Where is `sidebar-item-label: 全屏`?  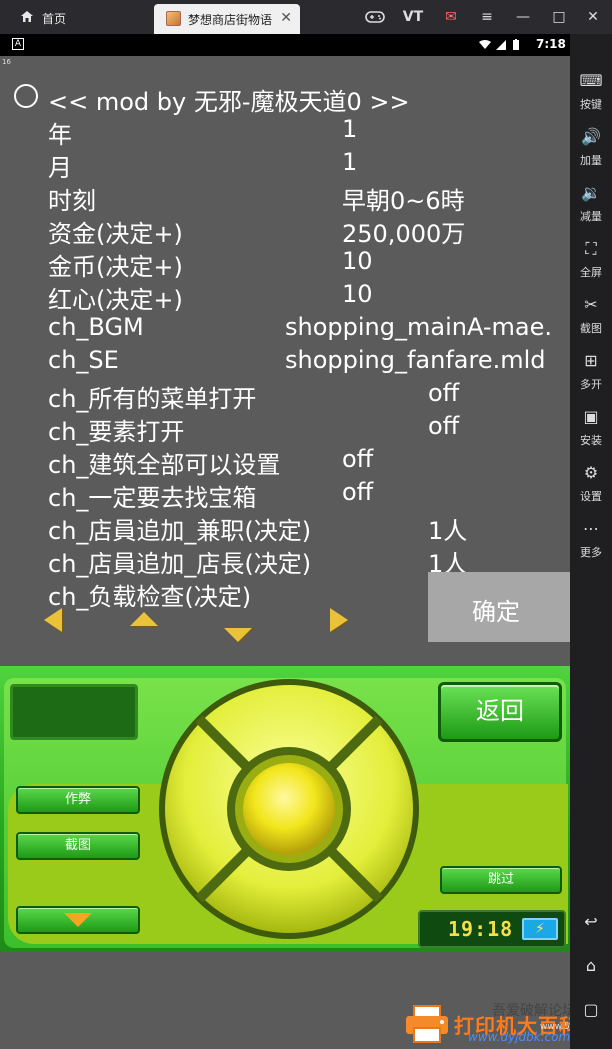 sidebar-item-label: 全屏 is located at coordinates (591, 272).